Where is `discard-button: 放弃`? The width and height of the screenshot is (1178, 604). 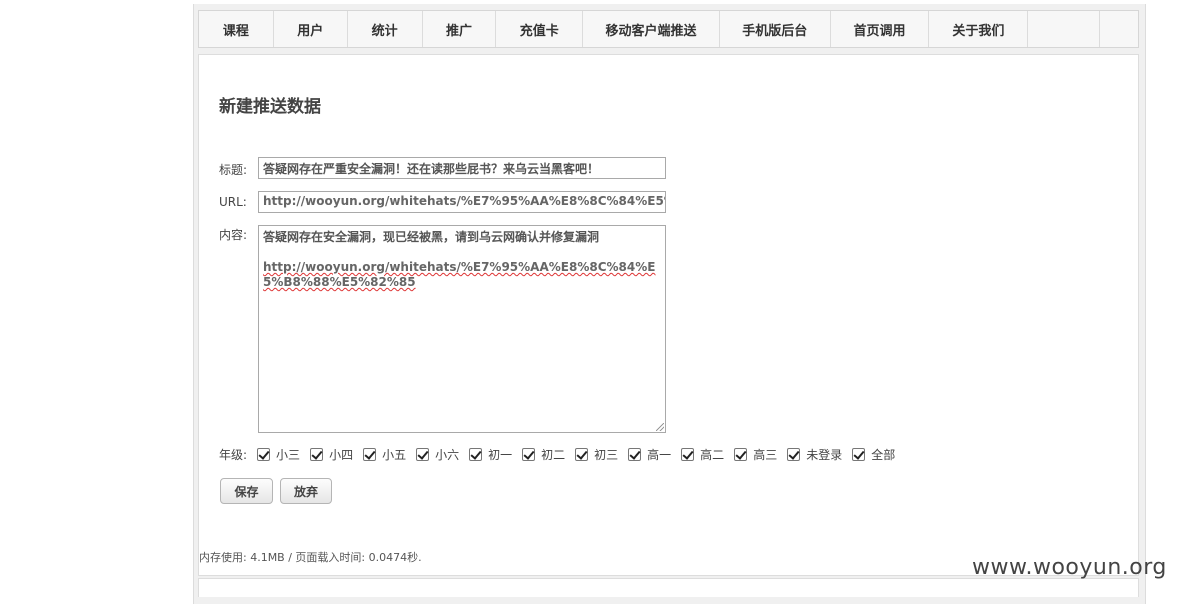 discard-button: 放弃 is located at coordinates (306, 491).